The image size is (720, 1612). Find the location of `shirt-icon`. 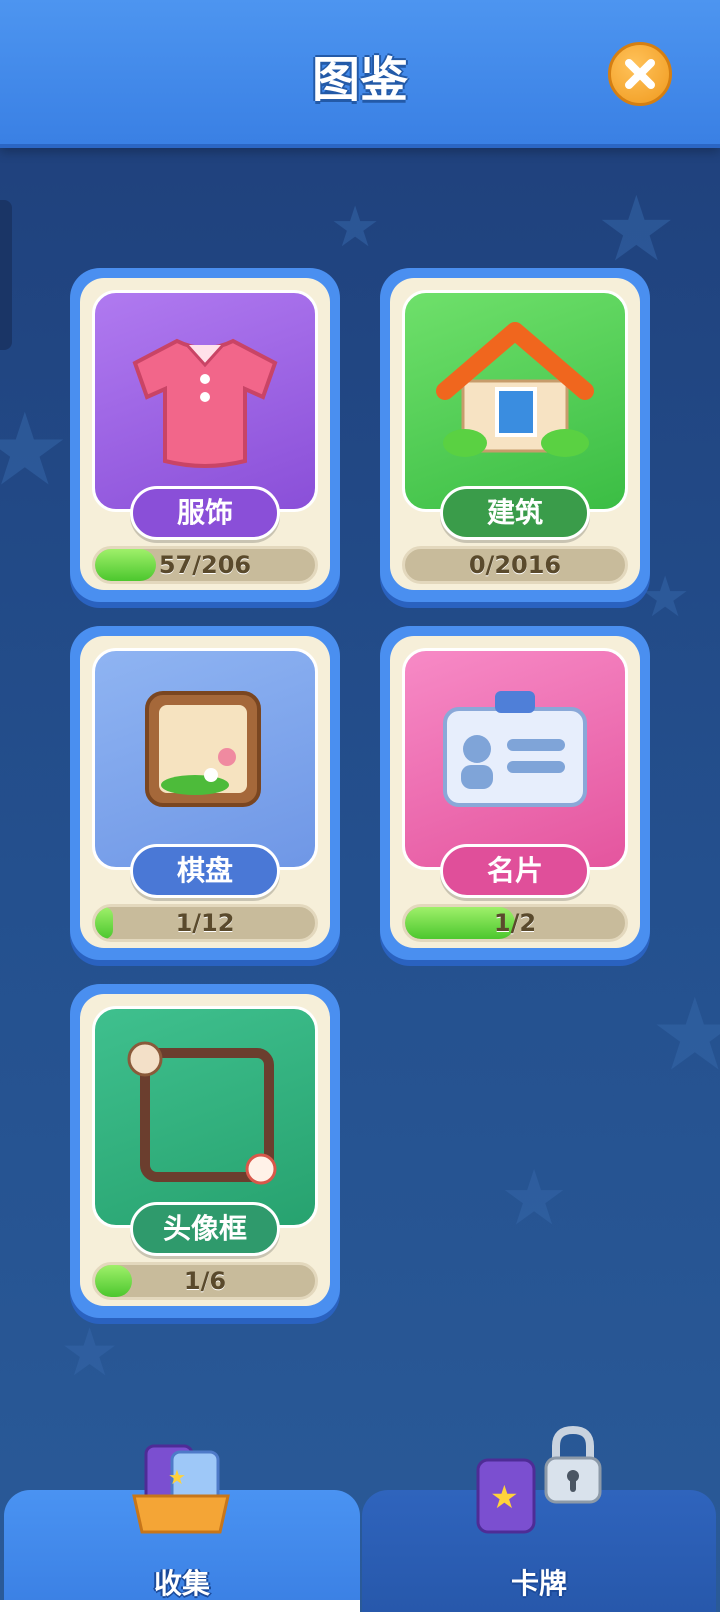

shirt-icon is located at coordinates (205, 403).